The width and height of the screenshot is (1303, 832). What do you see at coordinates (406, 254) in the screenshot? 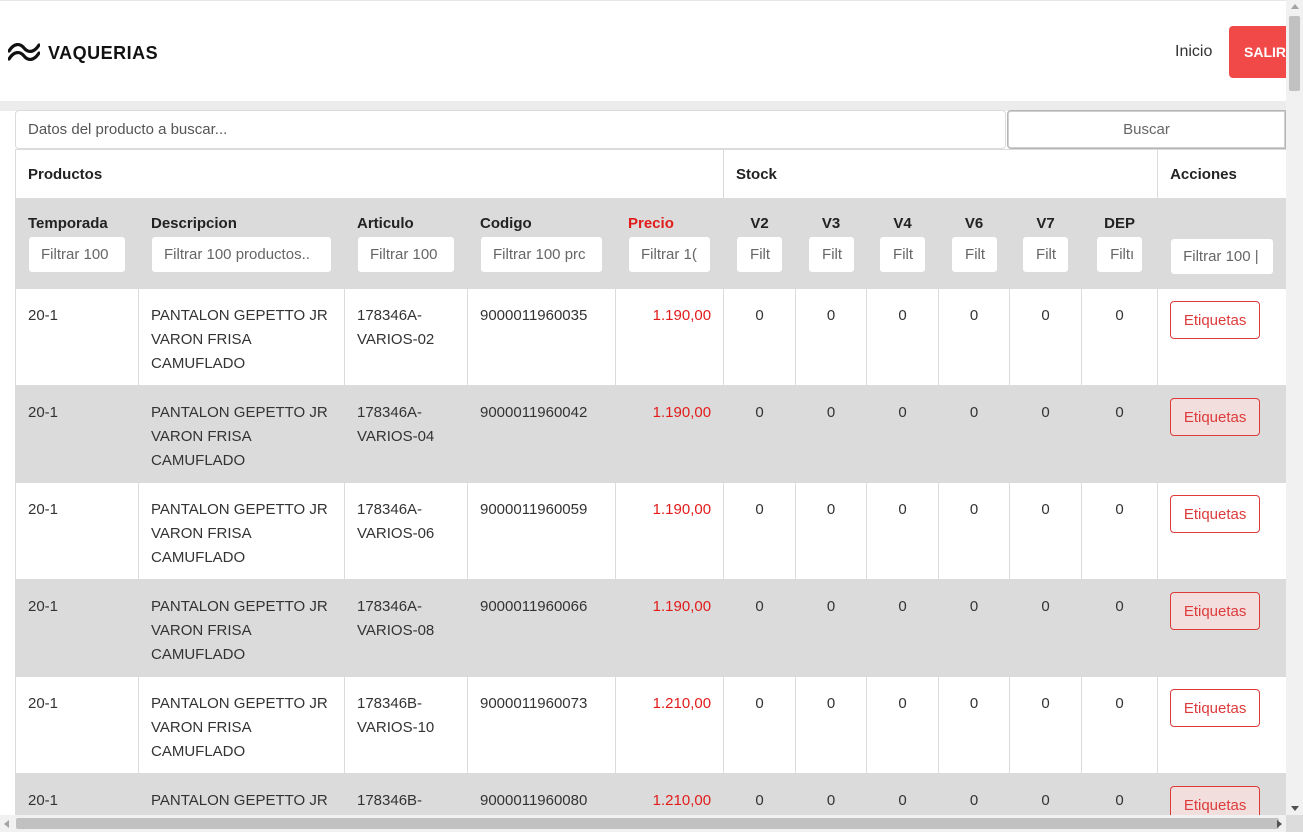
I see `filter-articulo: Filtrar 100` at bounding box center [406, 254].